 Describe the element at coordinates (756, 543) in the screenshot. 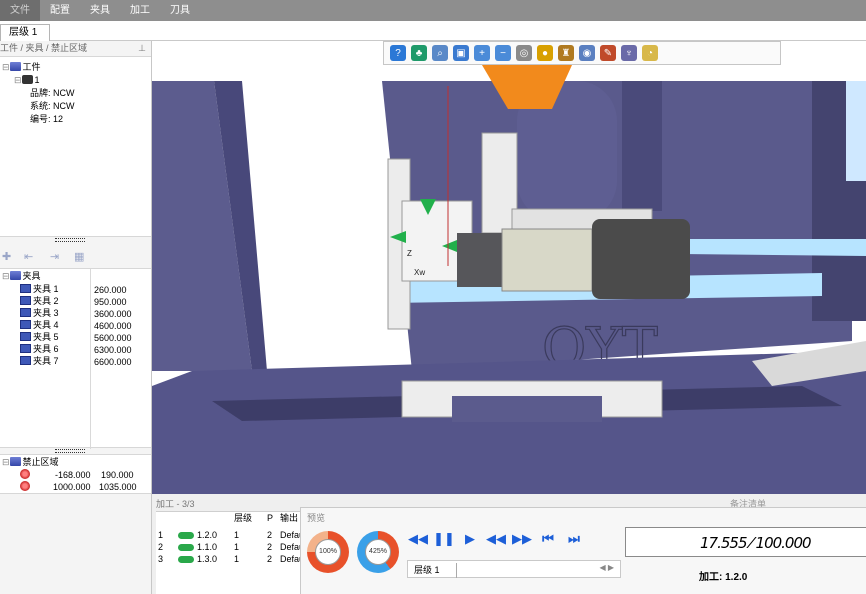

I see `time-readout: 17.555 ⁄ 100.000` at that location.